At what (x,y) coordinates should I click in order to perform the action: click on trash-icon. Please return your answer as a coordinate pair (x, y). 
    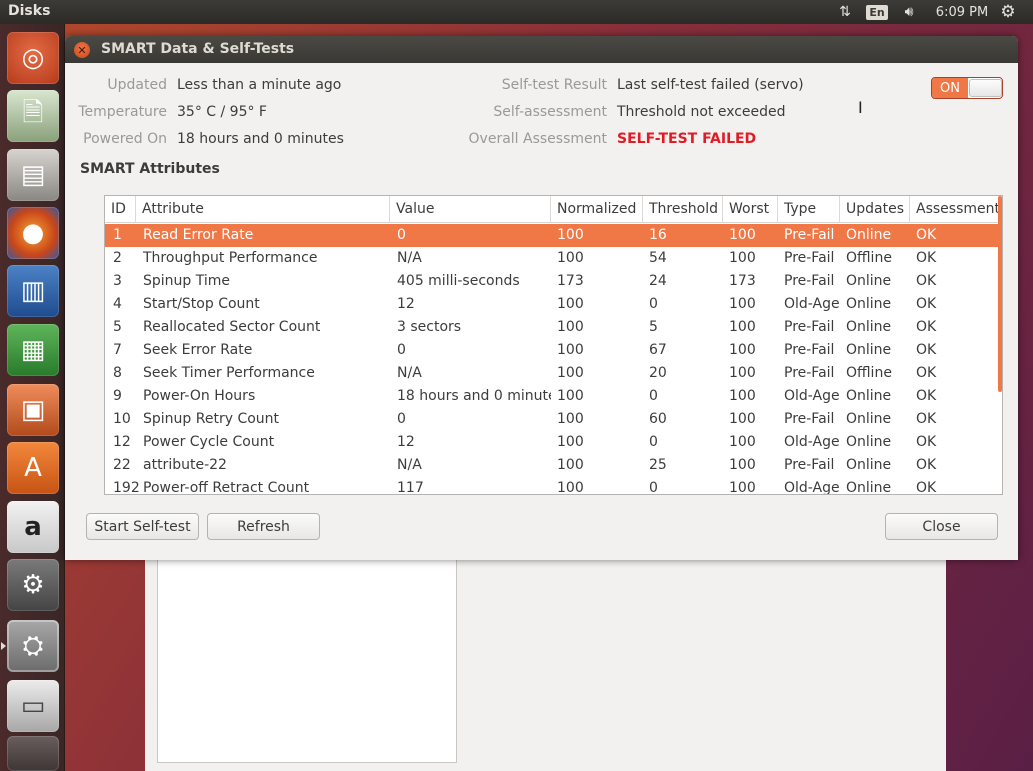
    Looking at the image, I should click on (33, 753).